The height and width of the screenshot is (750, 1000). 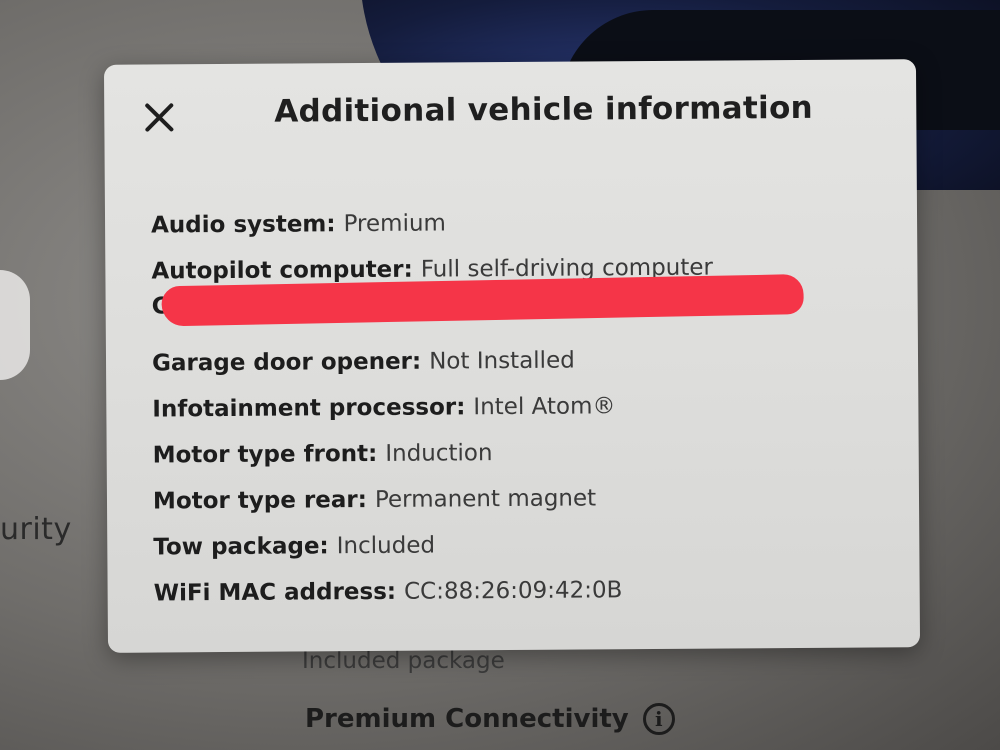 I want to click on info-value: Induction, so click(x=439, y=453).